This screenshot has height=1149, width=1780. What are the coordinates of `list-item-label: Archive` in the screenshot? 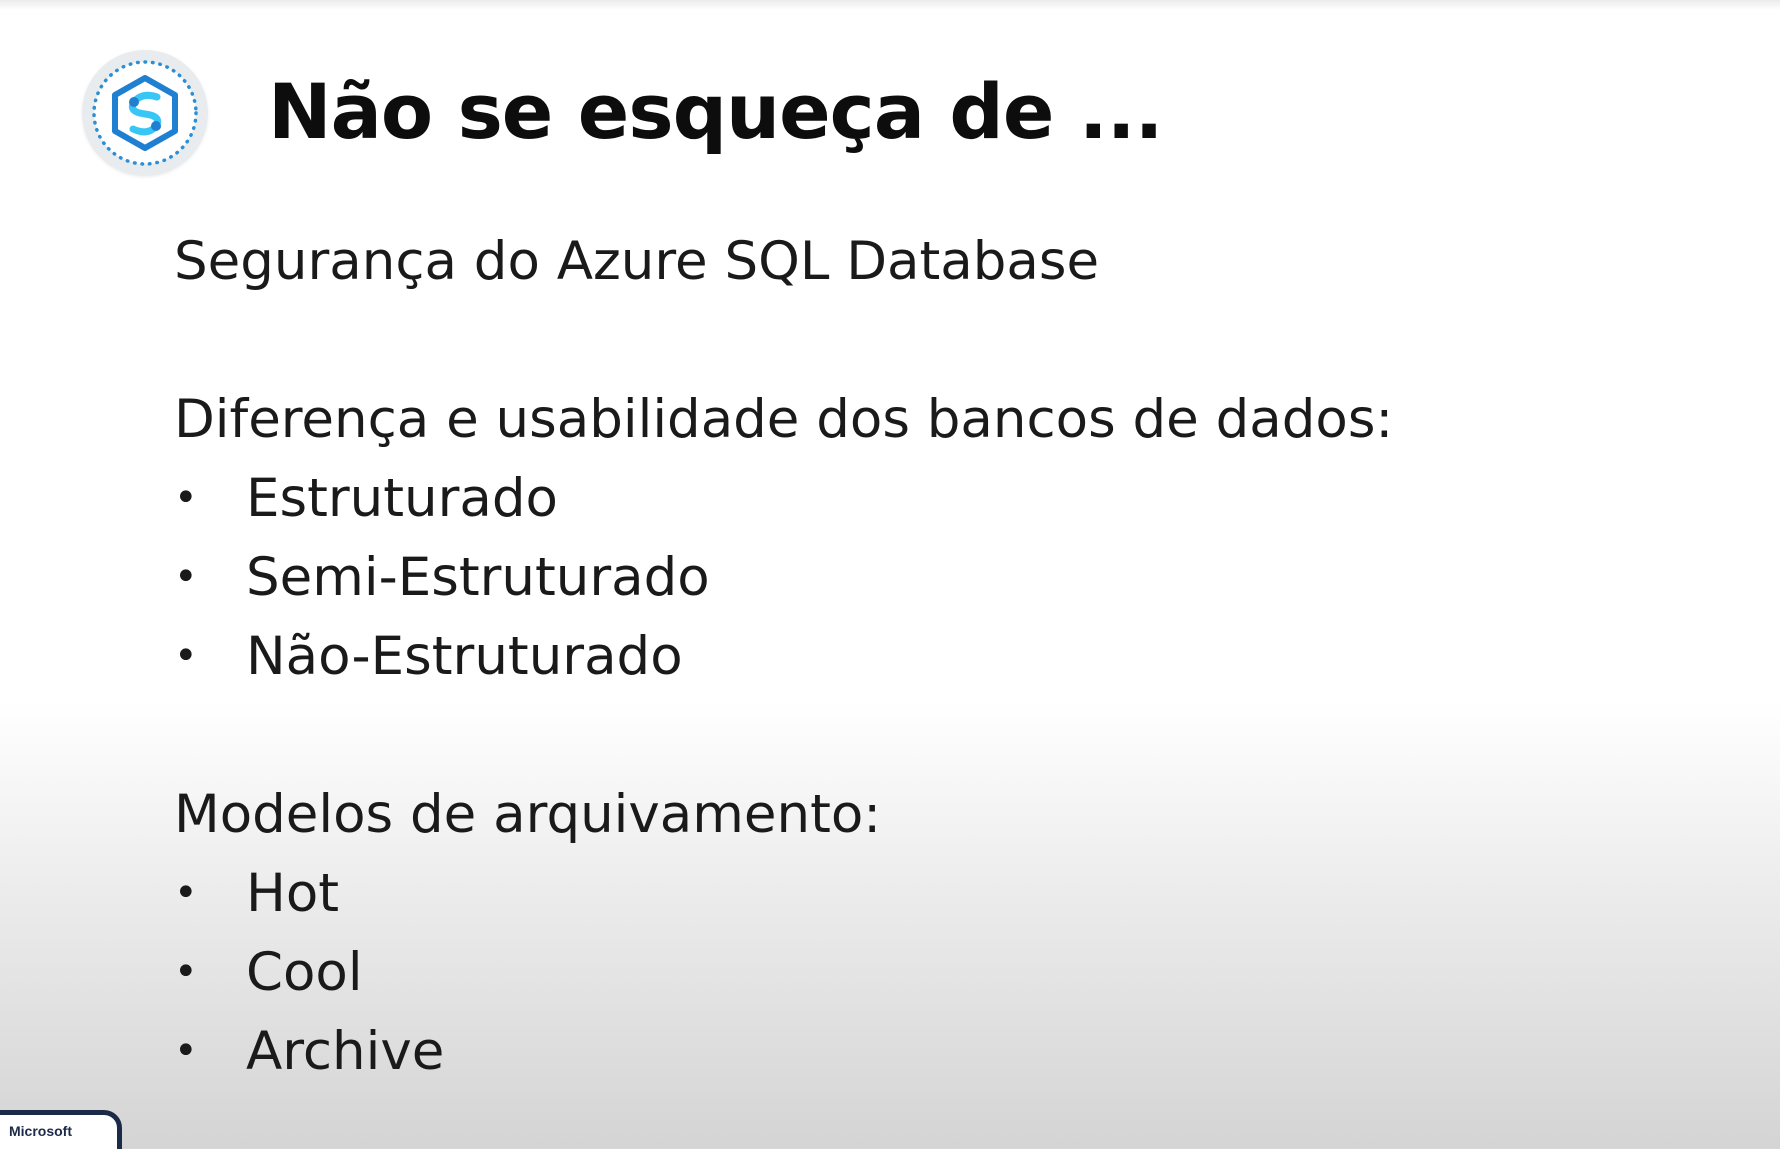 It's located at (345, 1051).